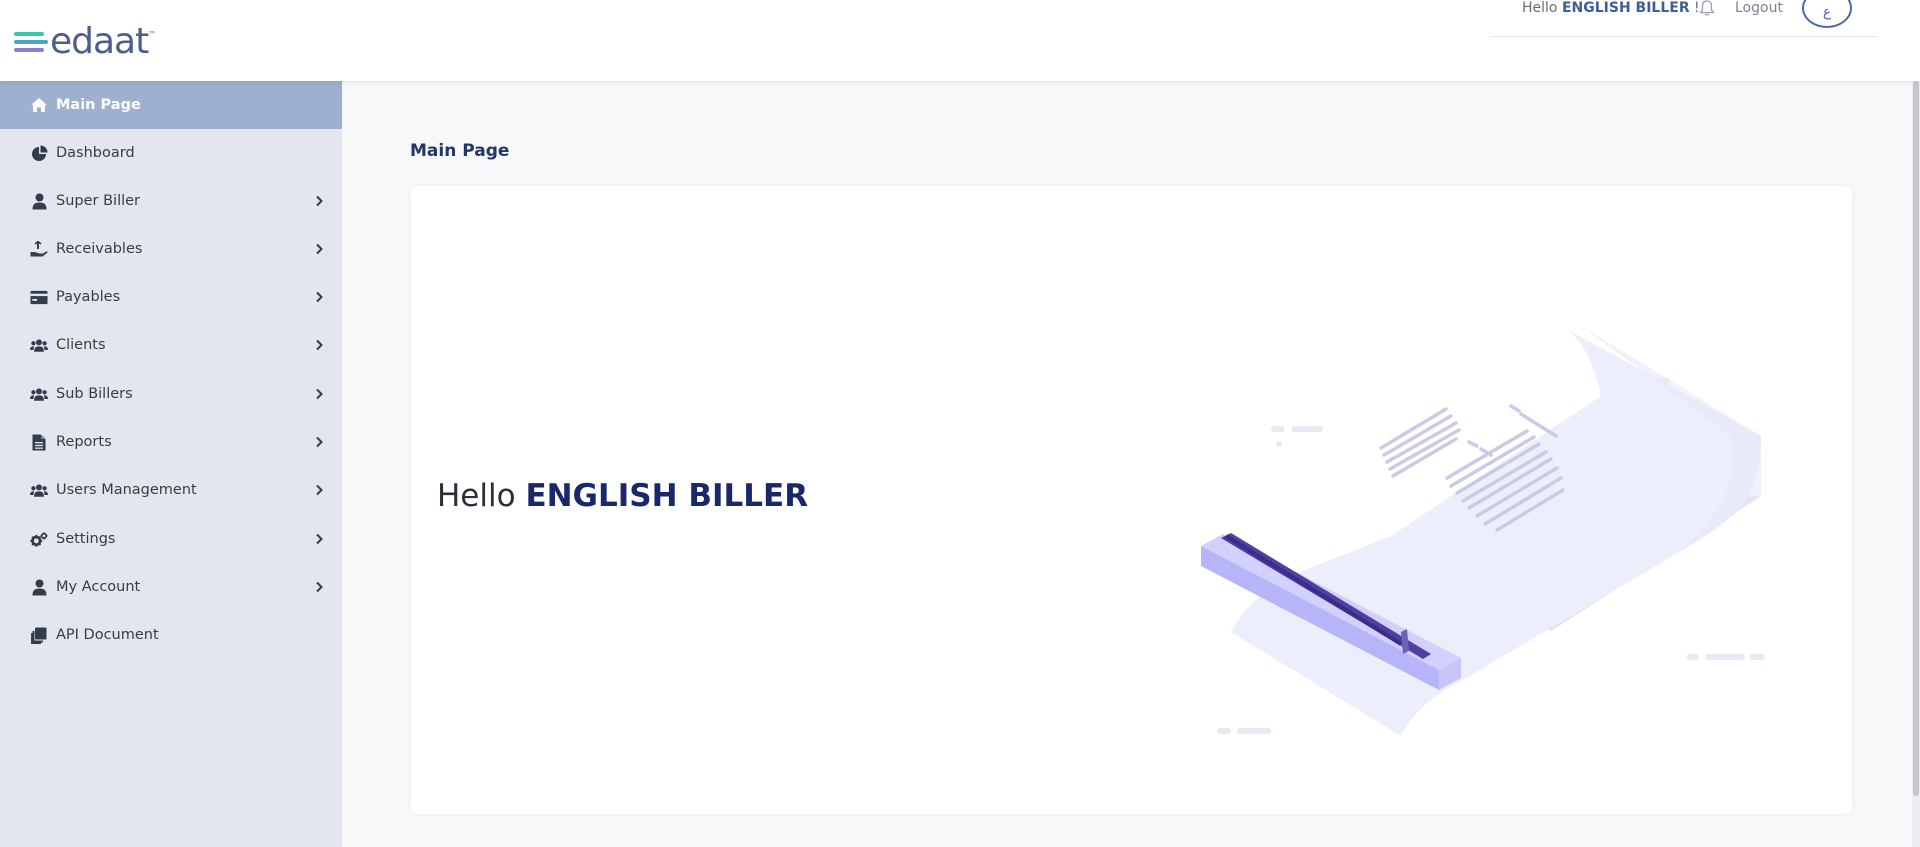  I want to click on edaat-logo: edaat ™, so click(85, 42).